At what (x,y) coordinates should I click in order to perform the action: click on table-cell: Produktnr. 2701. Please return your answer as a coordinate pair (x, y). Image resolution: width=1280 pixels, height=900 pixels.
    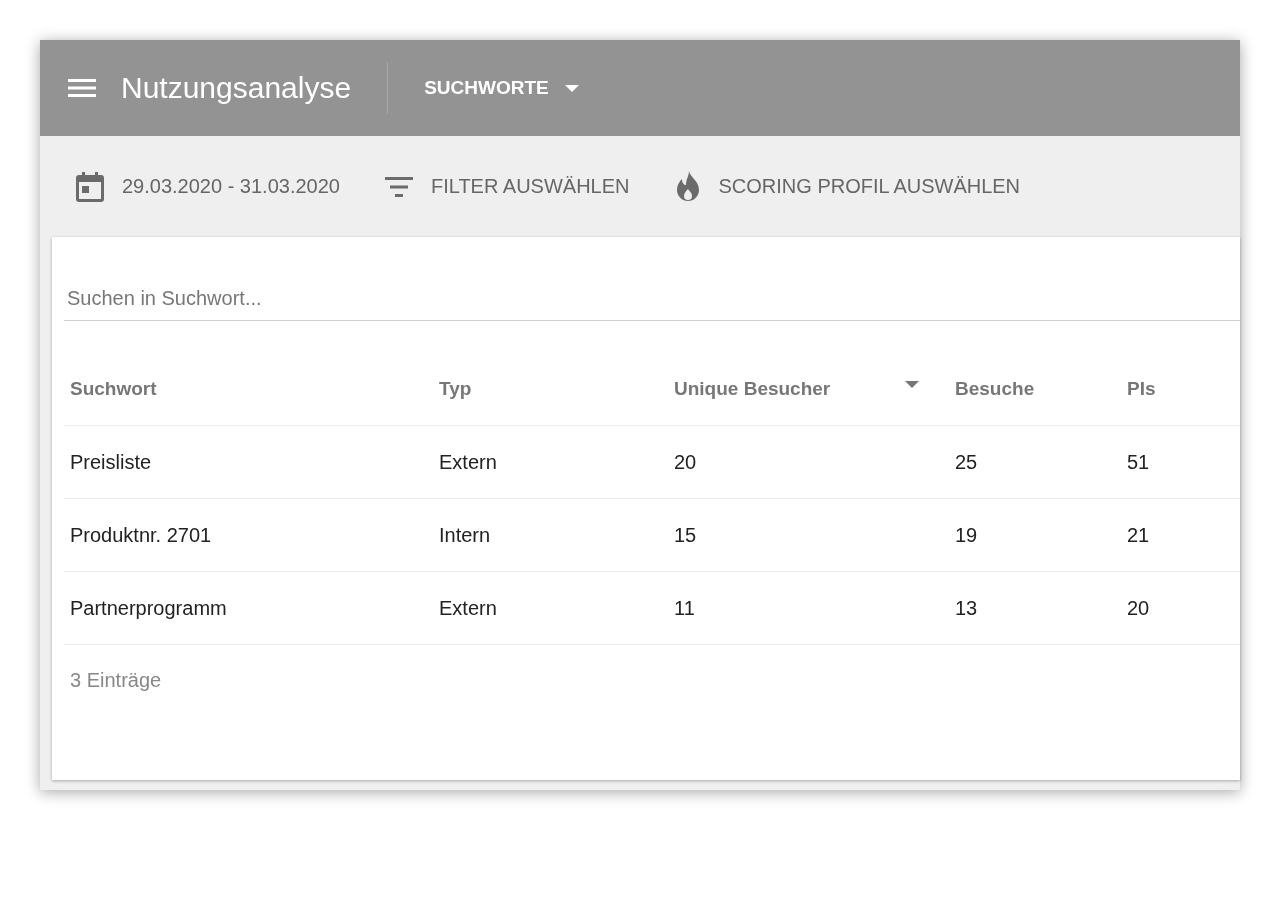
    Looking at the image, I should click on (141, 535).